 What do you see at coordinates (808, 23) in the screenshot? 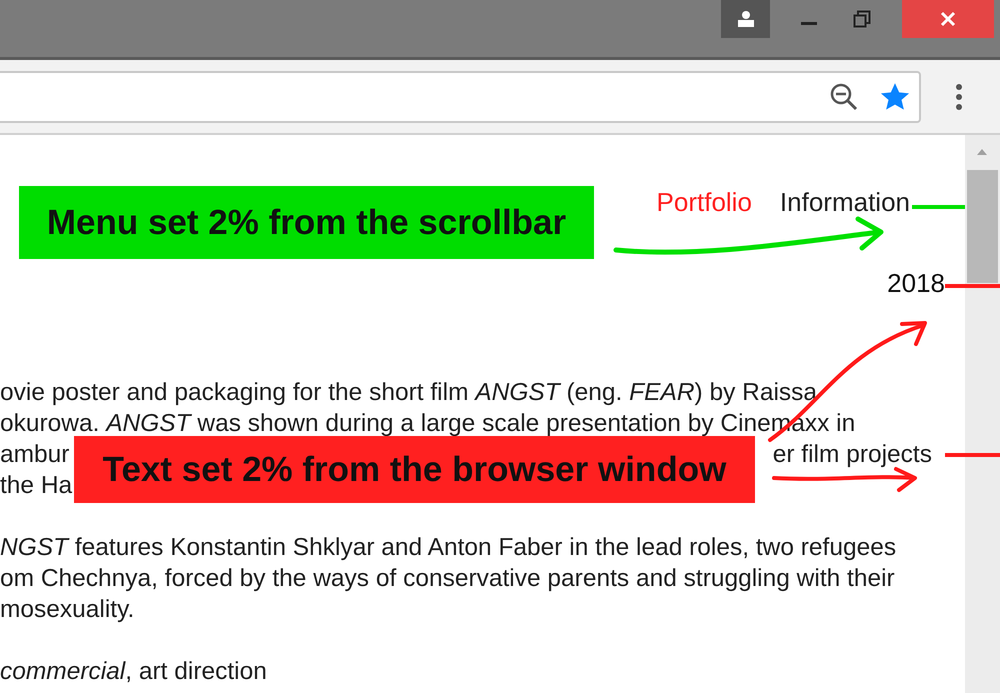
I see `minimize-icon` at bounding box center [808, 23].